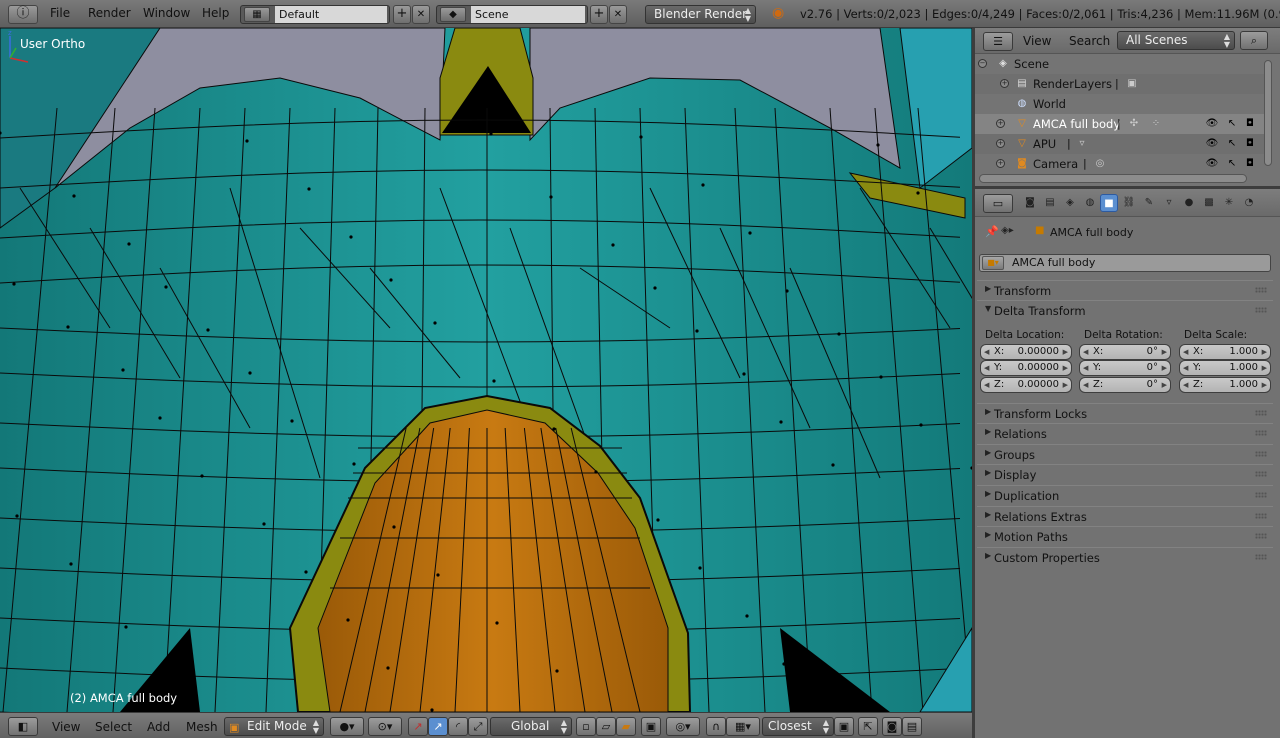 The image size is (1280, 738). What do you see at coordinates (512, 14) in the screenshot?
I see `scene-field: ◆ Scene` at bounding box center [512, 14].